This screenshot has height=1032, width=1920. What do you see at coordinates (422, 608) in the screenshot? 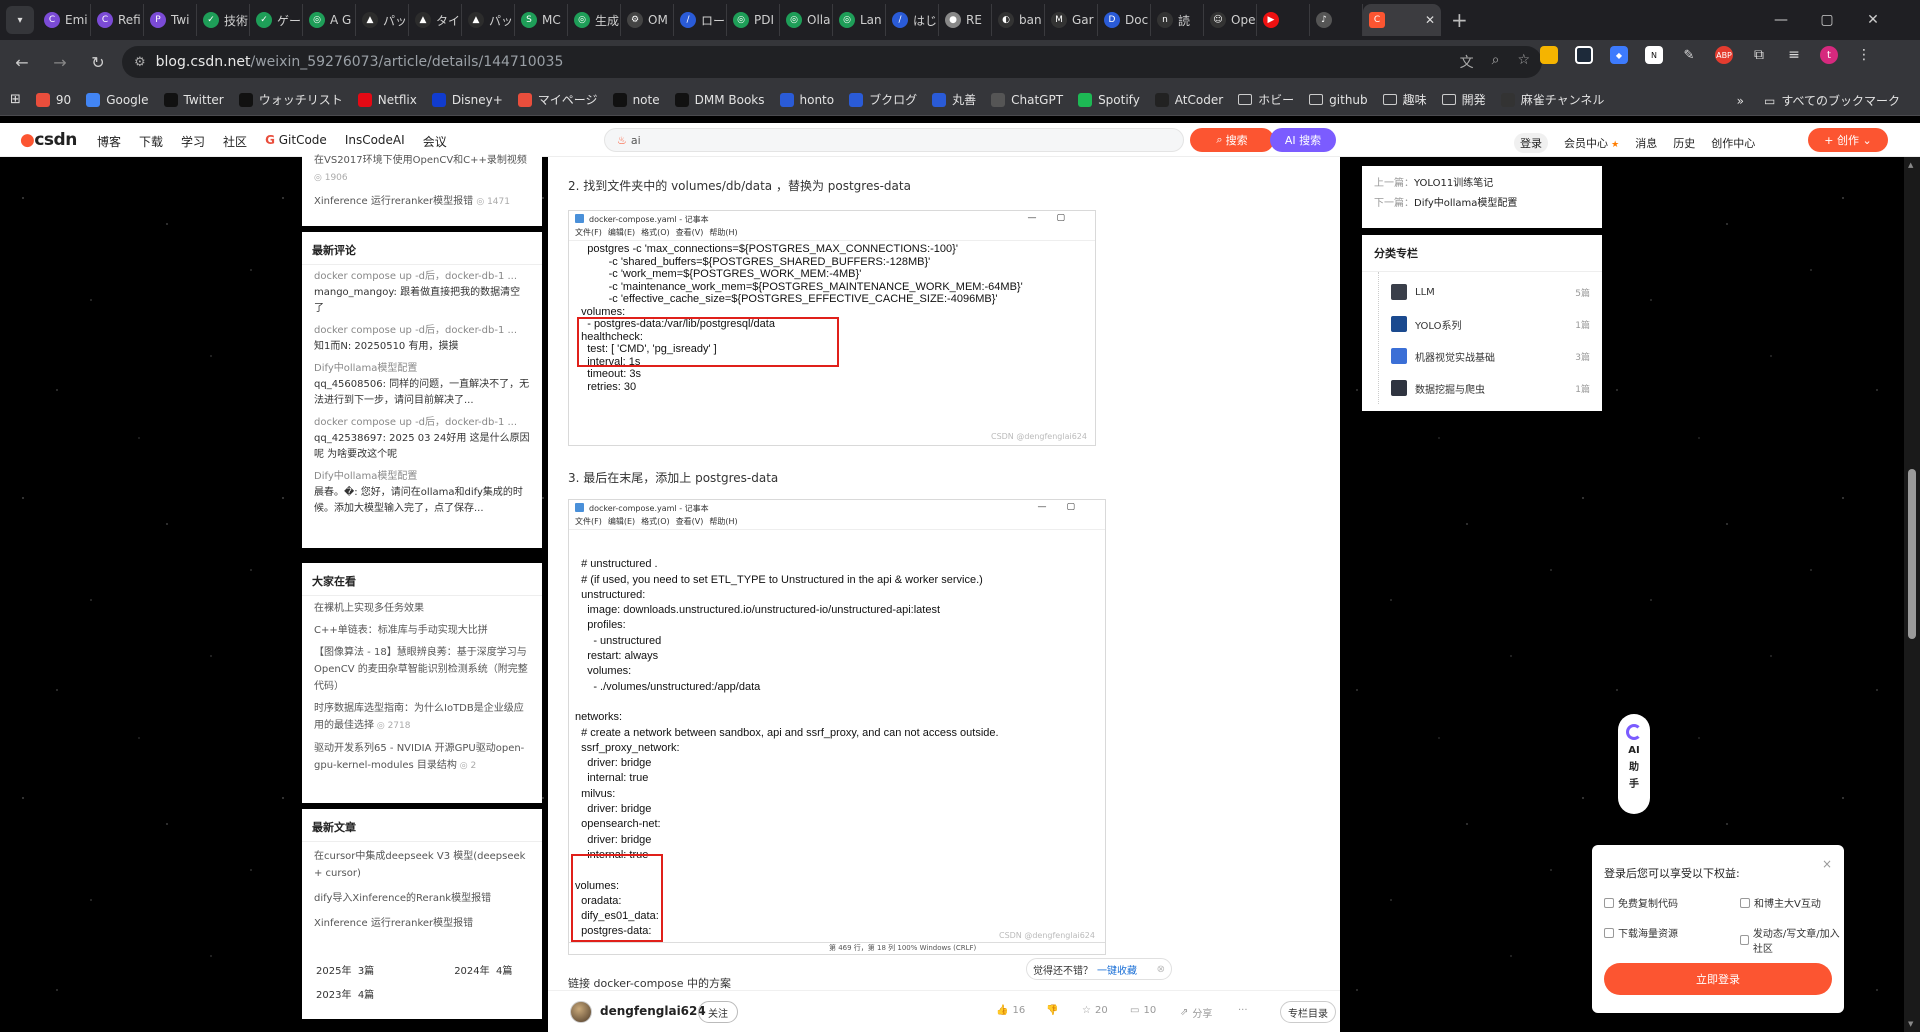
I see `popular-item: 在裸机上实现多任务效果` at bounding box center [422, 608].